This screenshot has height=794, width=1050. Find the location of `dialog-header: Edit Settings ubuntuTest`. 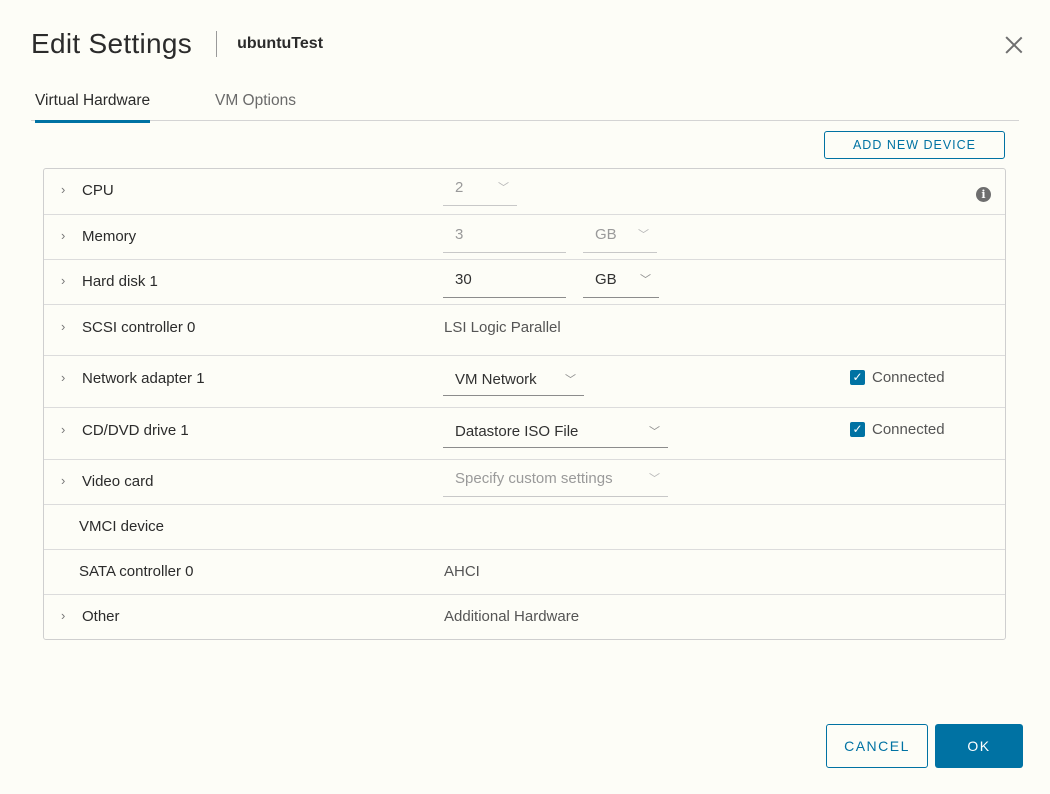

dialog-header: Edit Settings ubuntuTest is located at coordinates (177, 44).